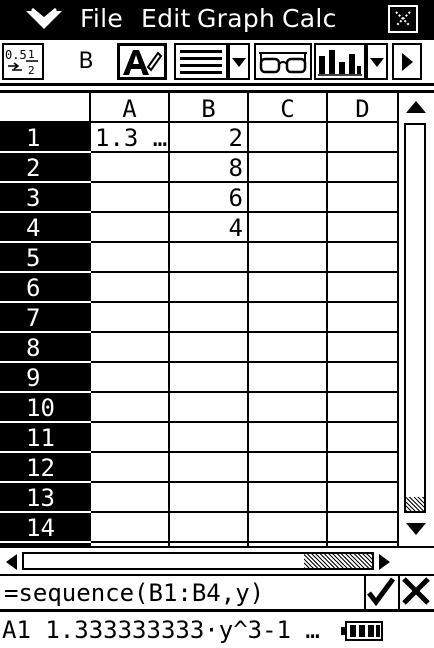 The height and width of the screenshot is (648, 434). What do you see at coordinates (45, 378) in the screenshot?
I see `row-header-9: 9` at bounding box center [45, 378].